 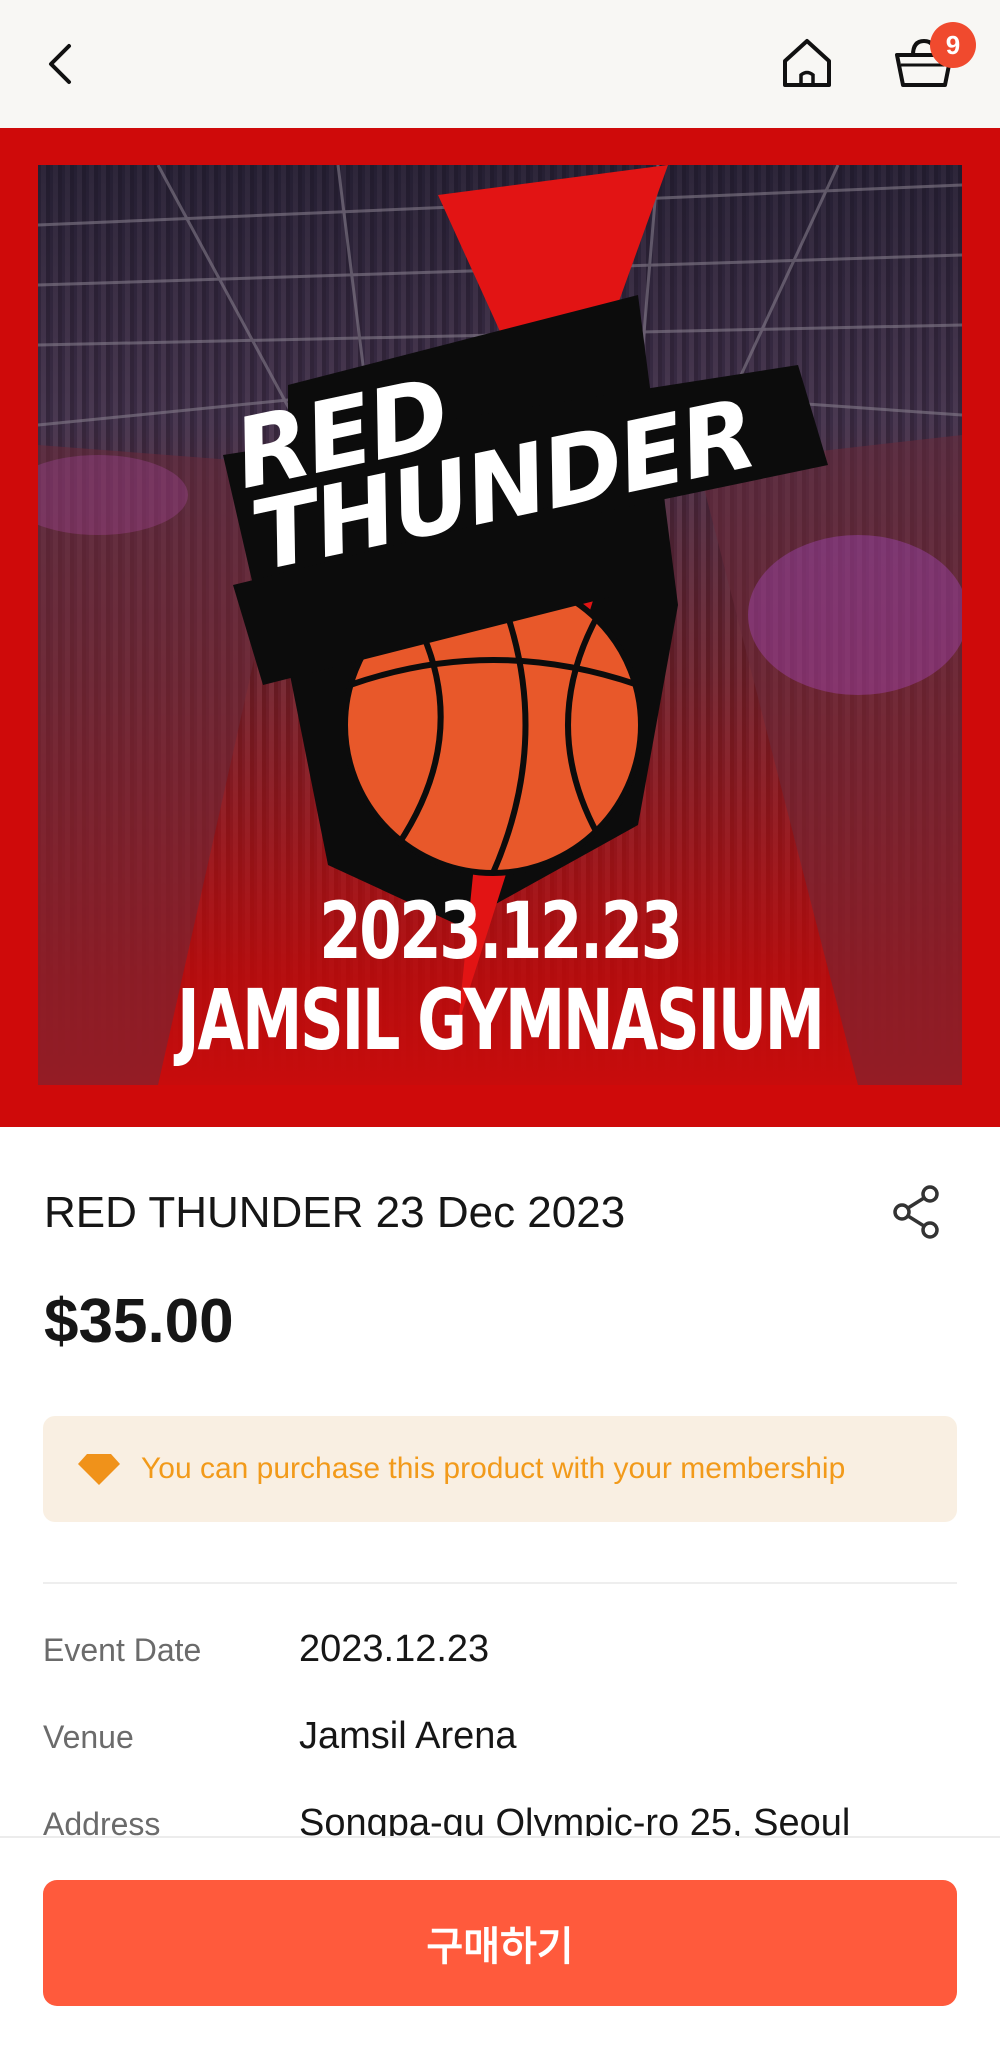 What do you see at coordinates (394, 1649) in the screenshot?
I see `detail-value: 2023.12.23` at bounding box center [394, 1649].